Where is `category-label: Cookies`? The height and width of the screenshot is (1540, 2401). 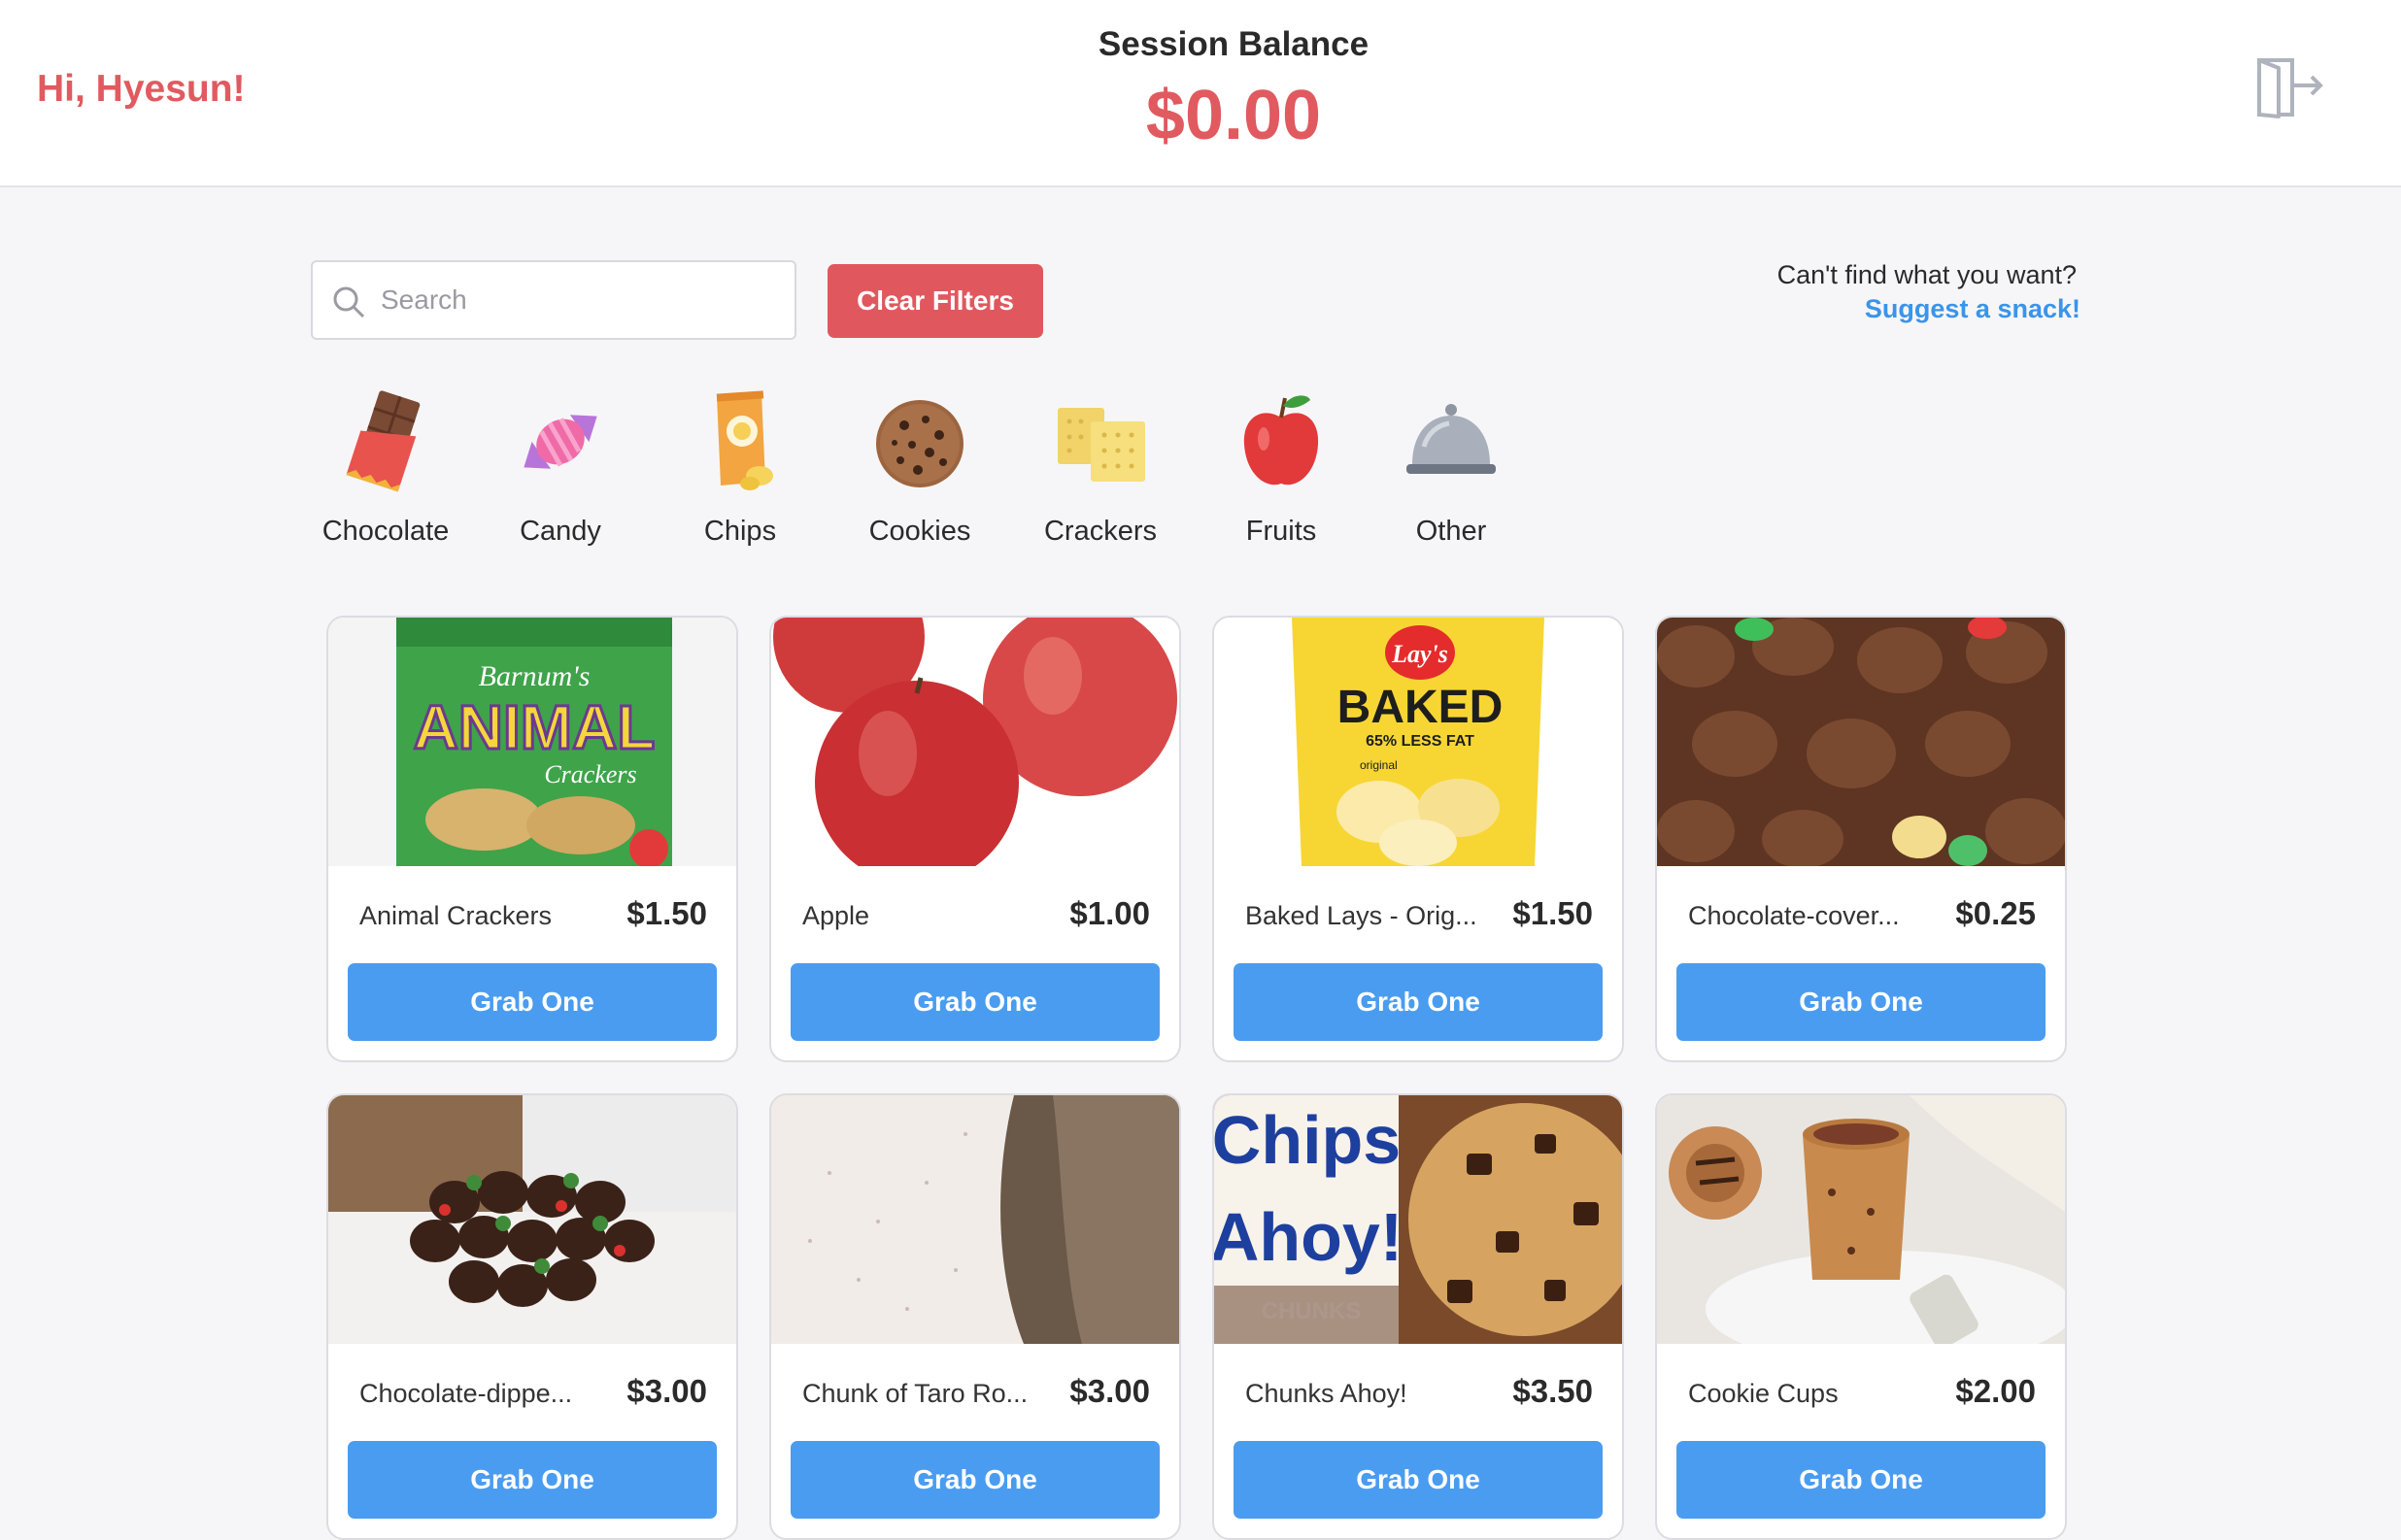 category-label: Cookies is located at coordinates (920, 531).